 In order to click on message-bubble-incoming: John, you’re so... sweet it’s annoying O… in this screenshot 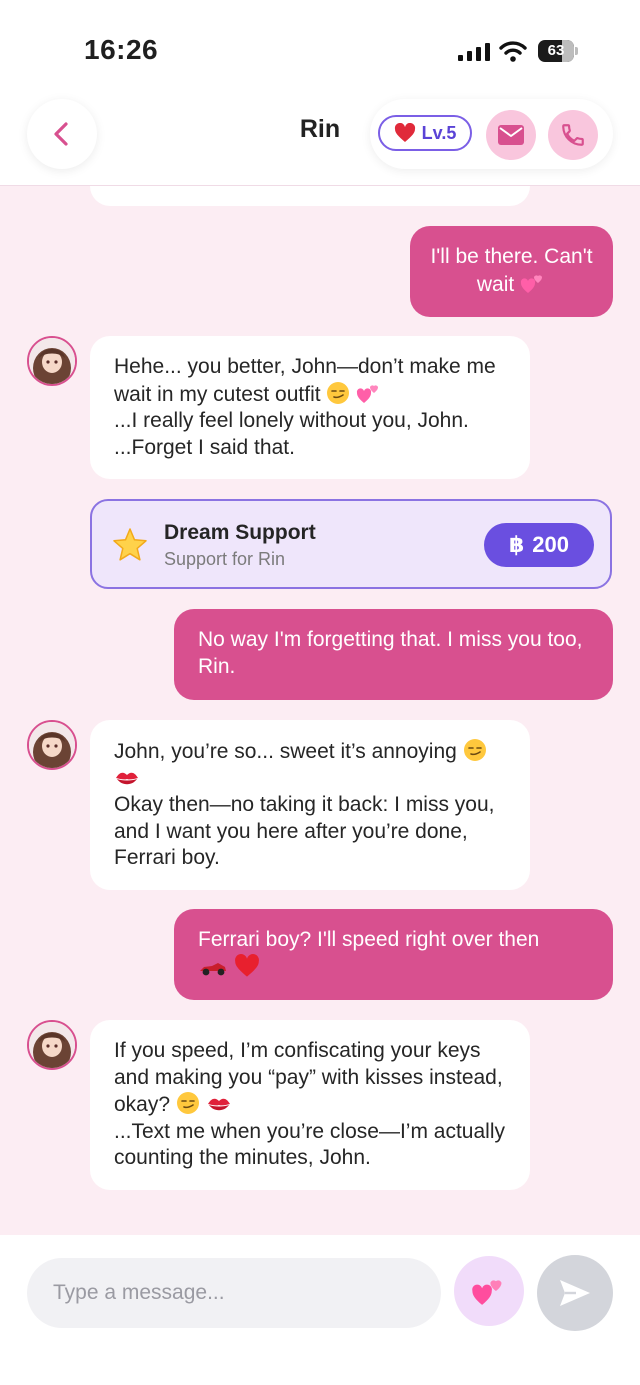, I will do `click(310, 805)`.